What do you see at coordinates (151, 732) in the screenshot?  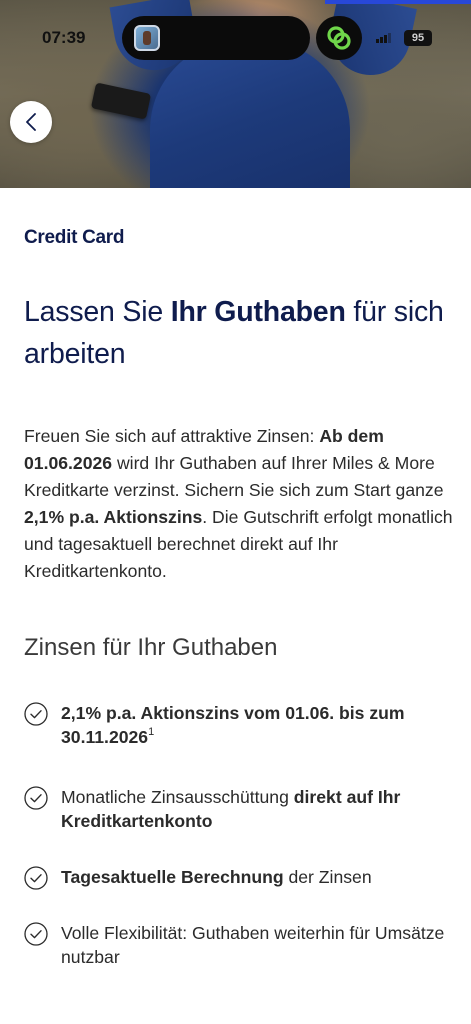 I see `footnote-marker: 1` at bounding box center [151, 732].